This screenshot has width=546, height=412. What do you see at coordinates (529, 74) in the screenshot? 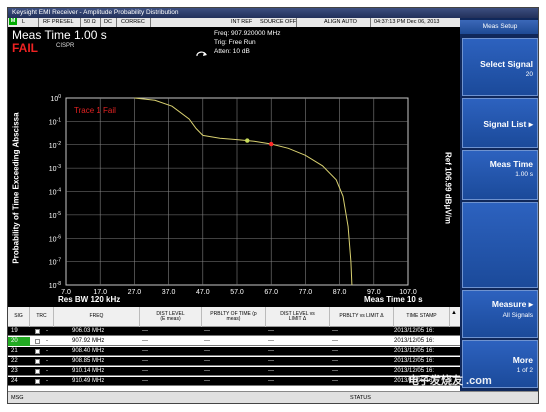
I see `select-signal-value: 20` at bounding box center [529, 74].